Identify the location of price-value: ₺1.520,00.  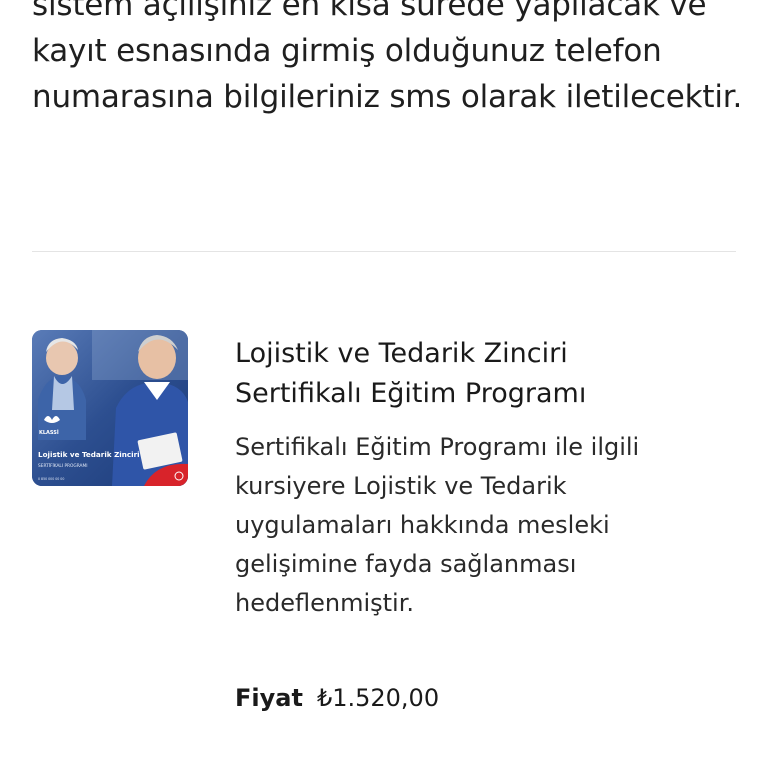
(378, 698).